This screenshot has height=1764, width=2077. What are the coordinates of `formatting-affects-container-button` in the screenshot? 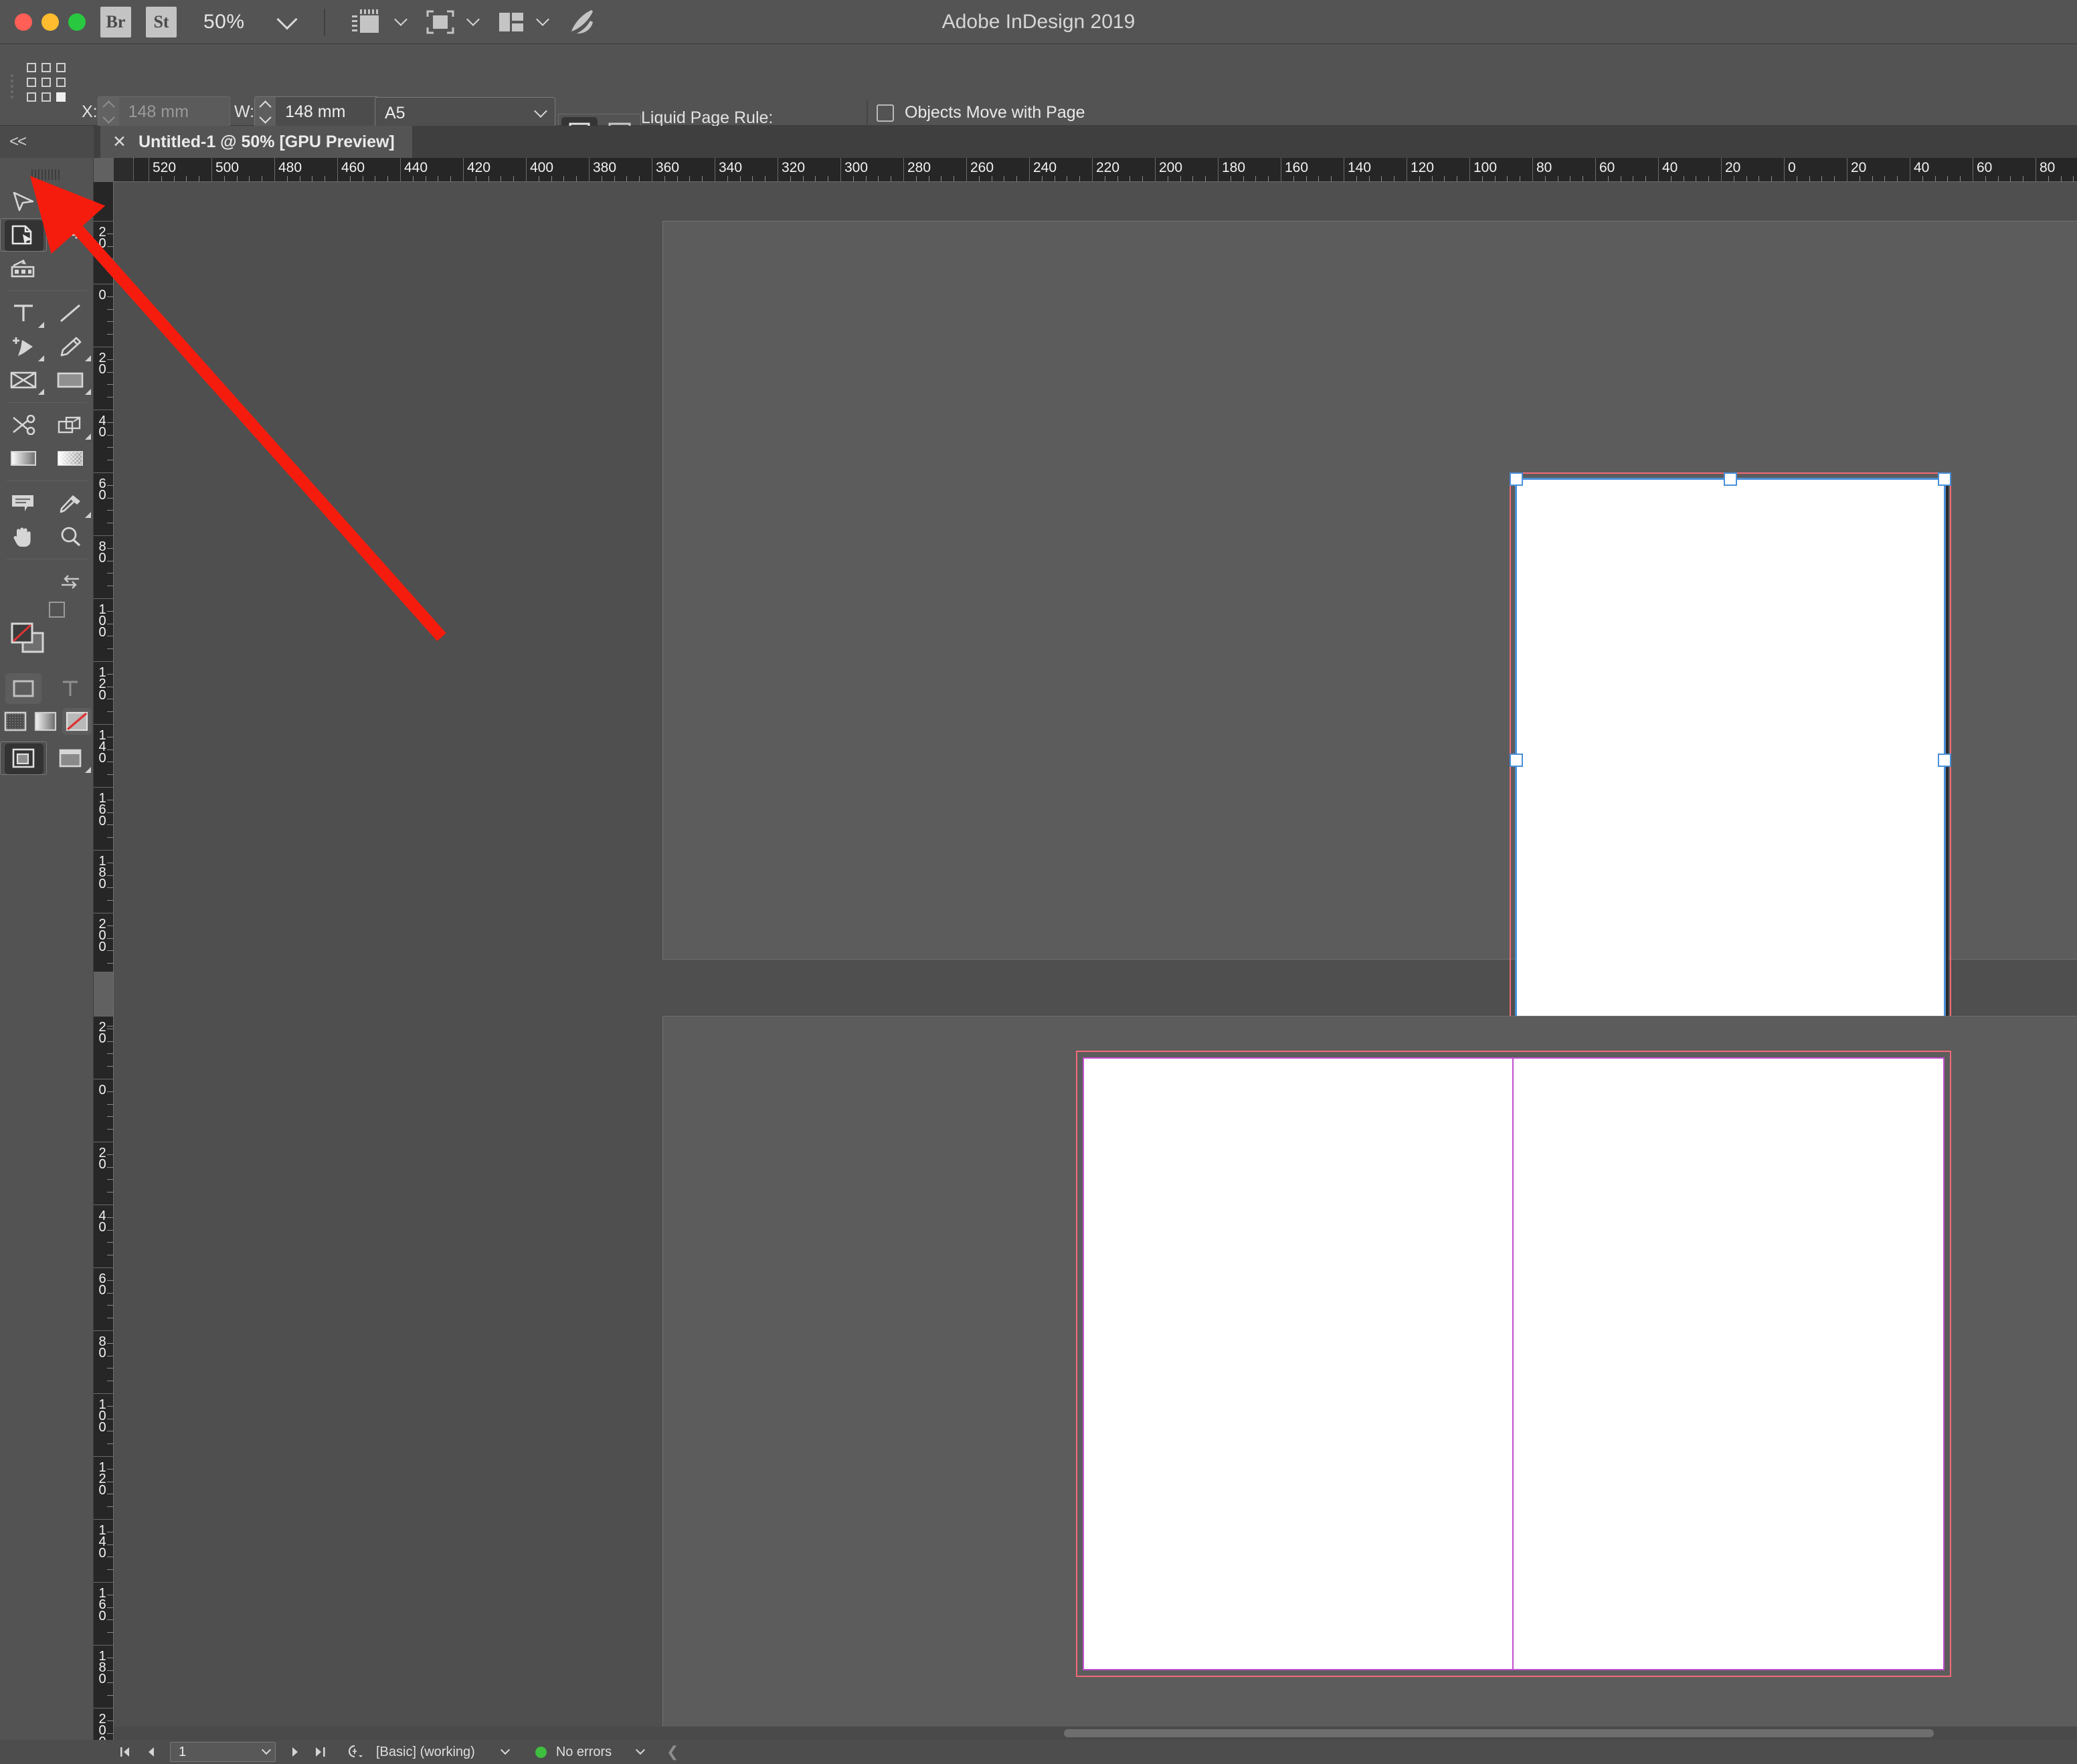 It's located at (23, 688).